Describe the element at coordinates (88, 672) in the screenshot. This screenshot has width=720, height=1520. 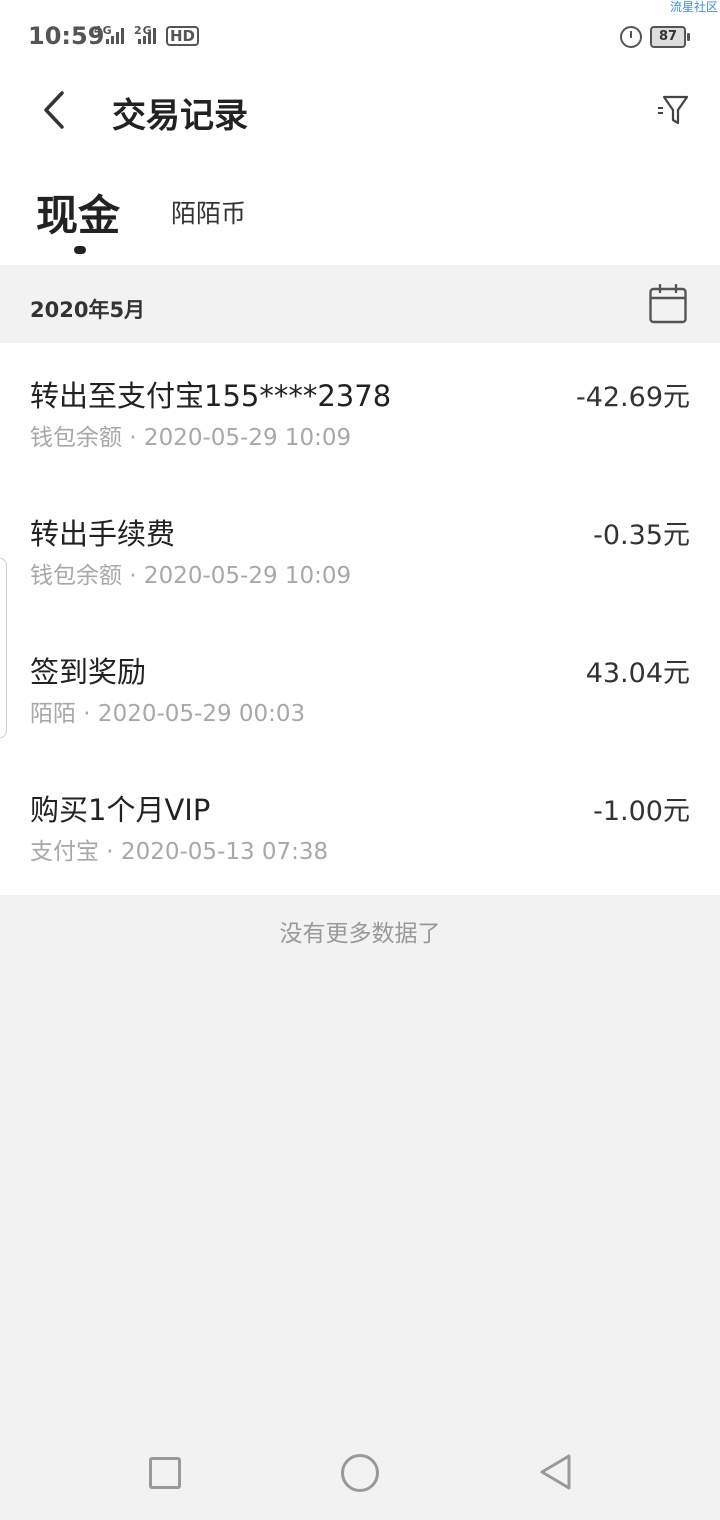
I see `transaction-title: 签到奖励` at that location.